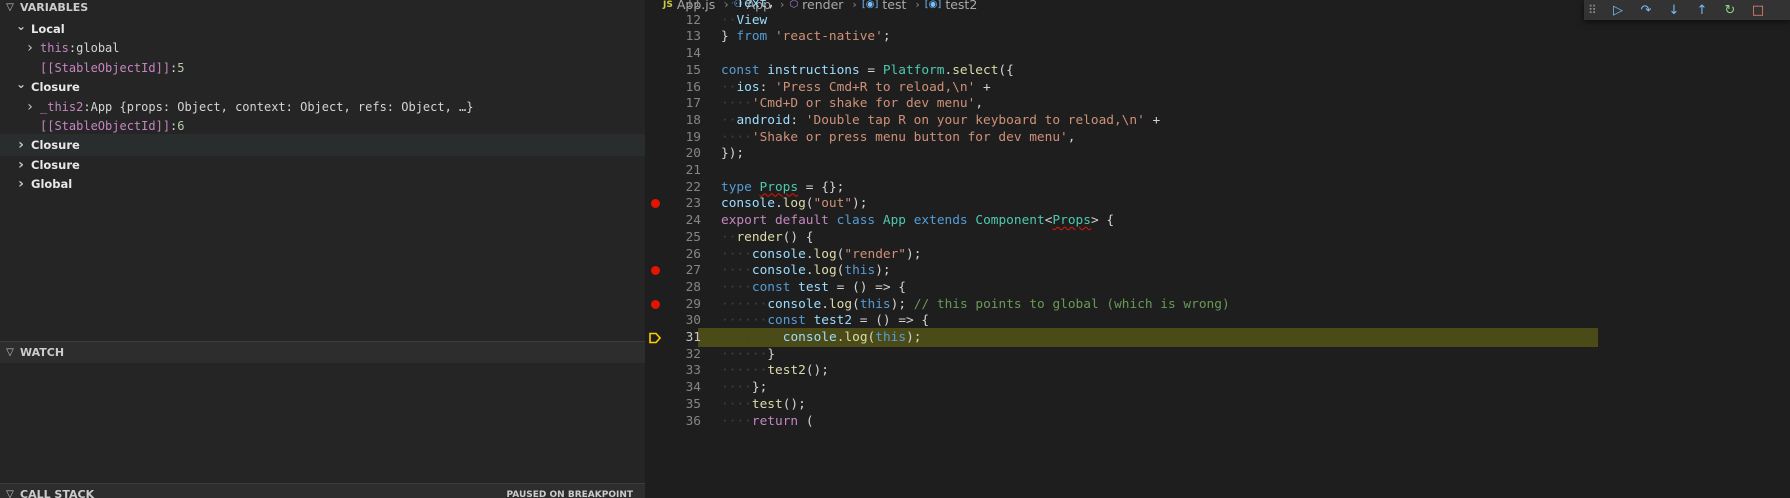 This screenshot has width=1790, height=498. Describe the element at coordinates (767, 421) in the screenshot. I see `code-text: ····return (` at that location.